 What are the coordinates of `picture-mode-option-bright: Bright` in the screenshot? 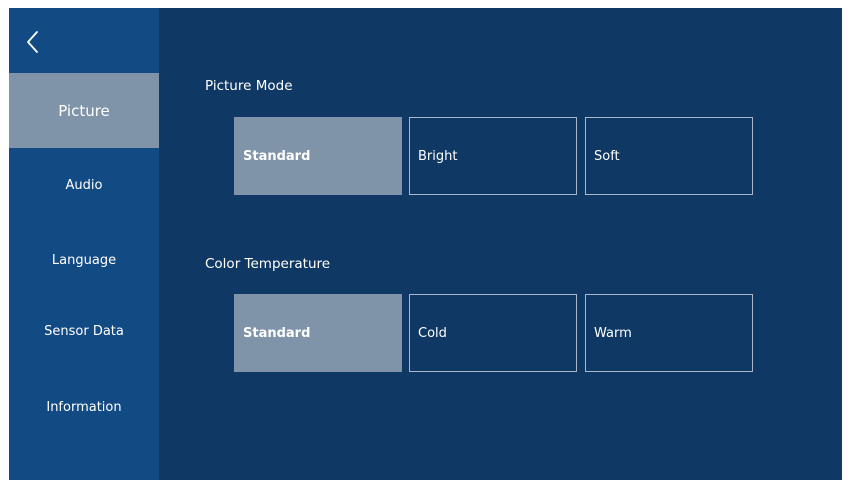 It's located at (493, 156).